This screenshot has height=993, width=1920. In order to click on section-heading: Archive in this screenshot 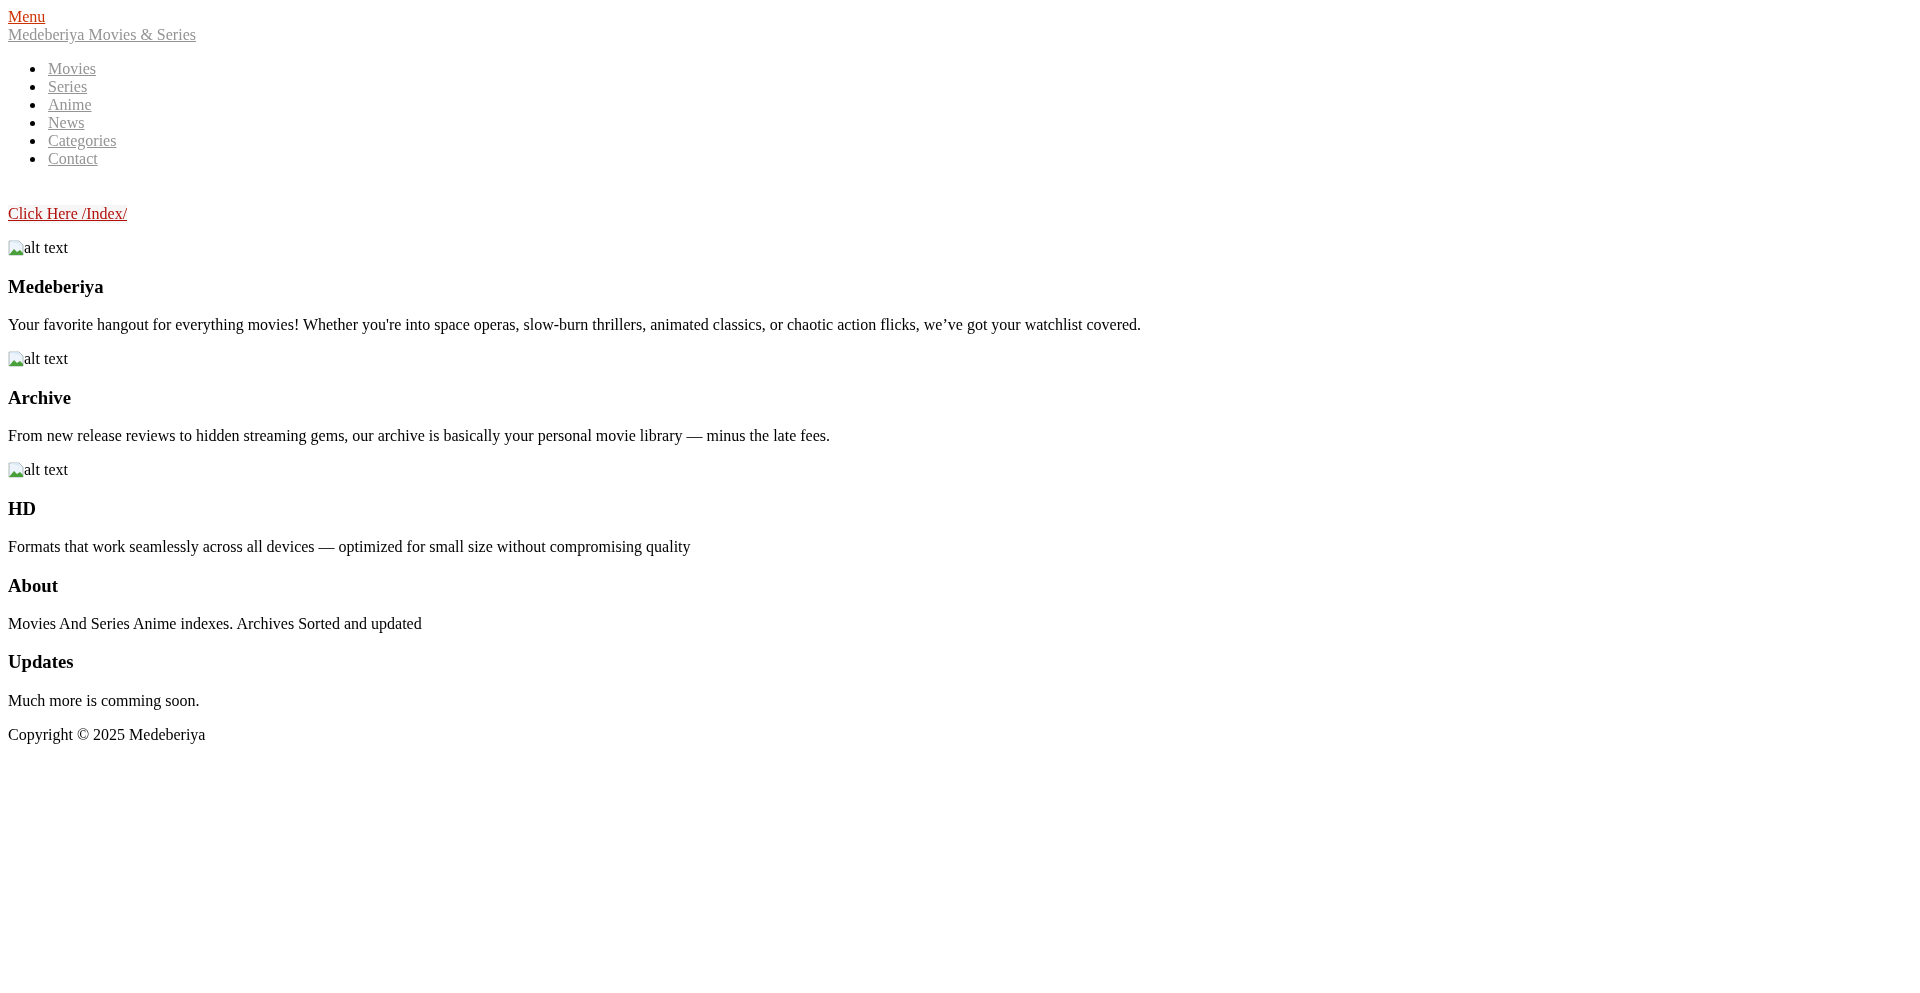, I will do `click(40, 397)`.